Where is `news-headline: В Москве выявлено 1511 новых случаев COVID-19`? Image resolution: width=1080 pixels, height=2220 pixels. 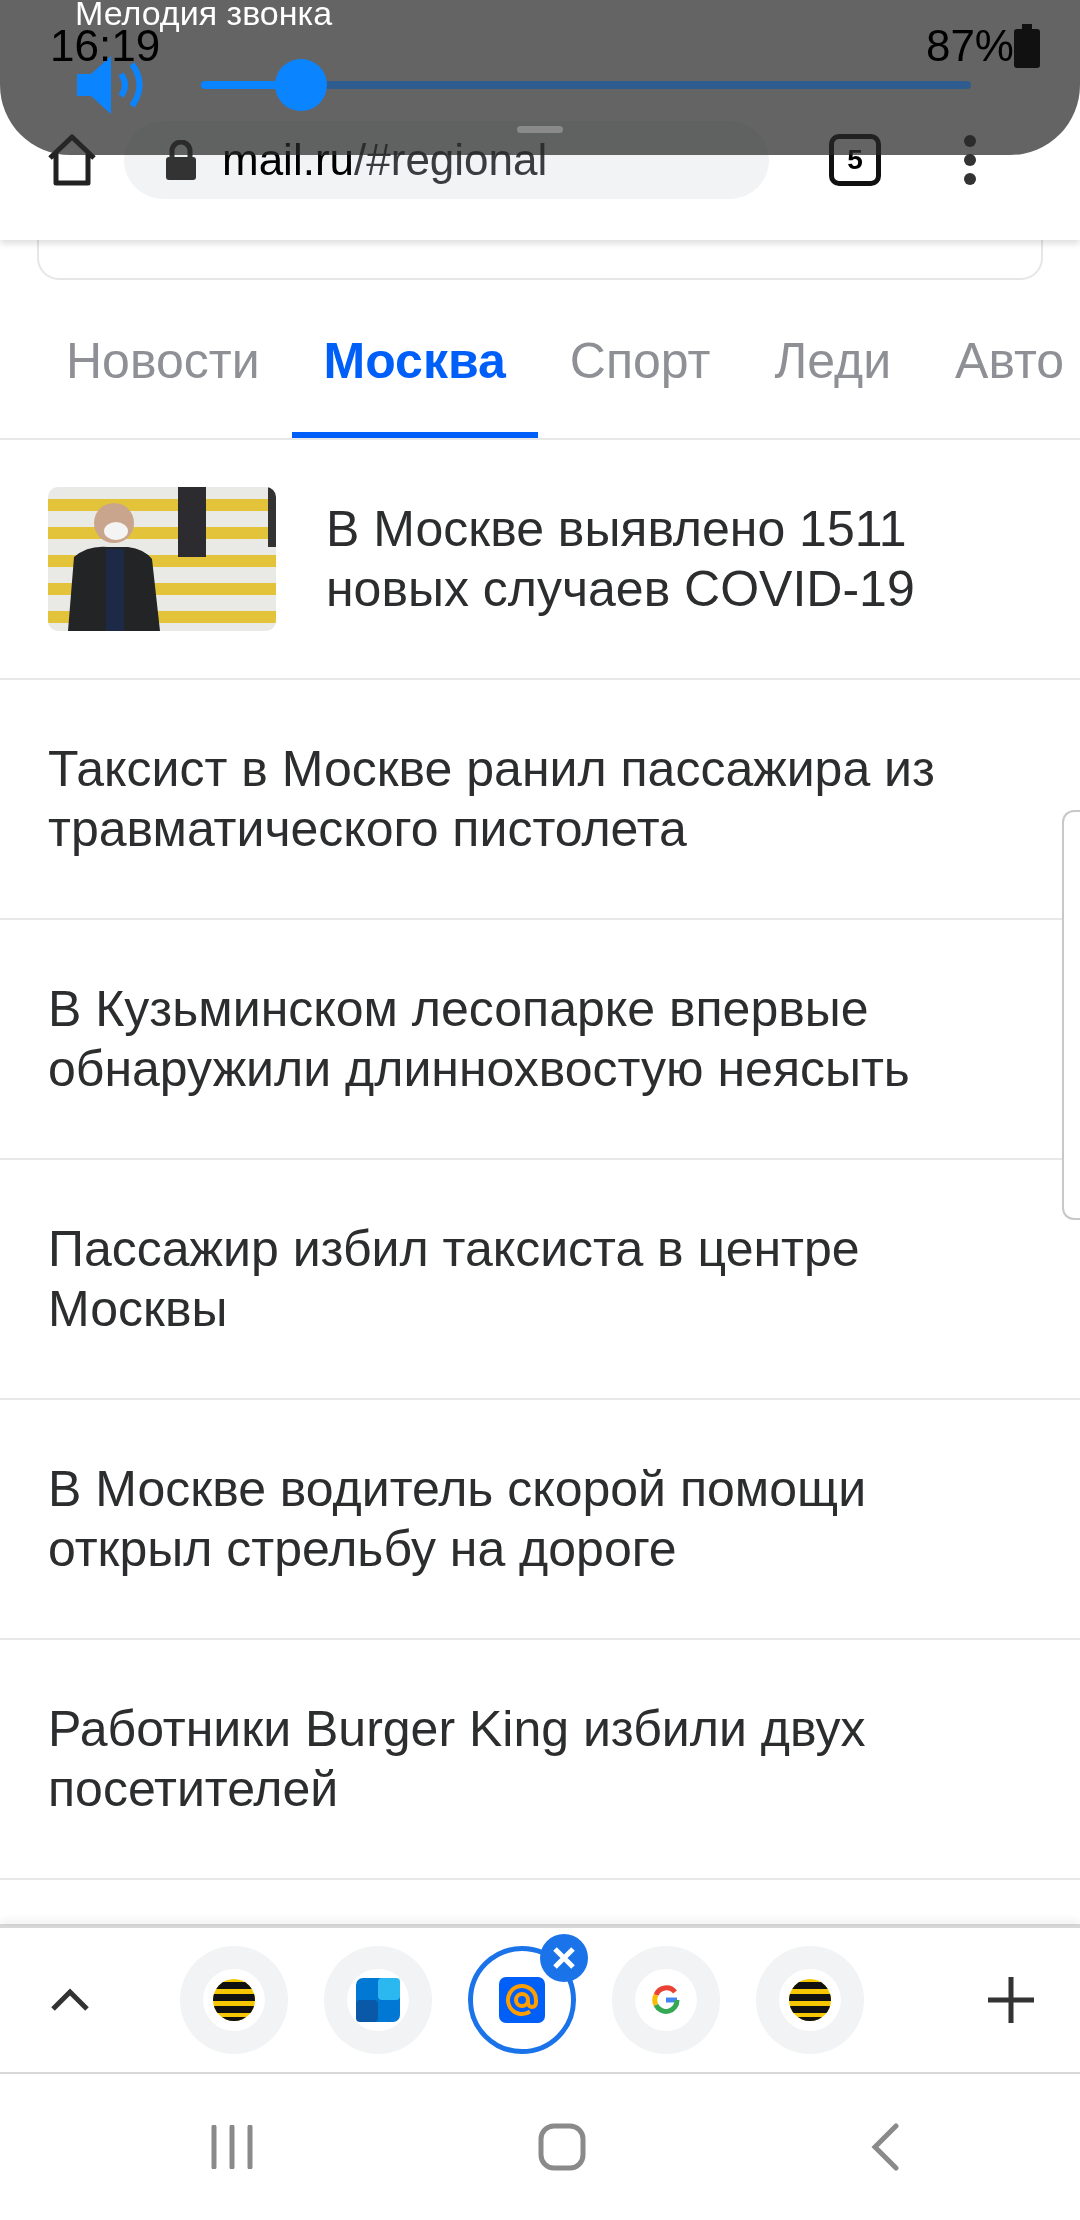
news-headline: В Москве выявлено 1511 новых случаев COVID-19 is located at coordinates (666, 559).